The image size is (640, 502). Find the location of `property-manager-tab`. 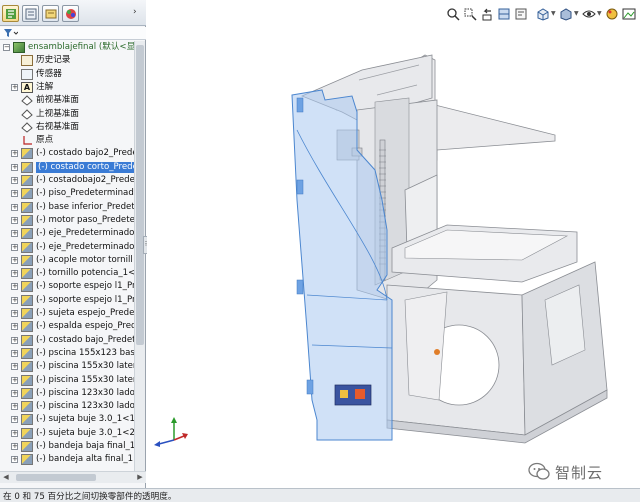

property-manager-tab is located at coordinates (30, 13).